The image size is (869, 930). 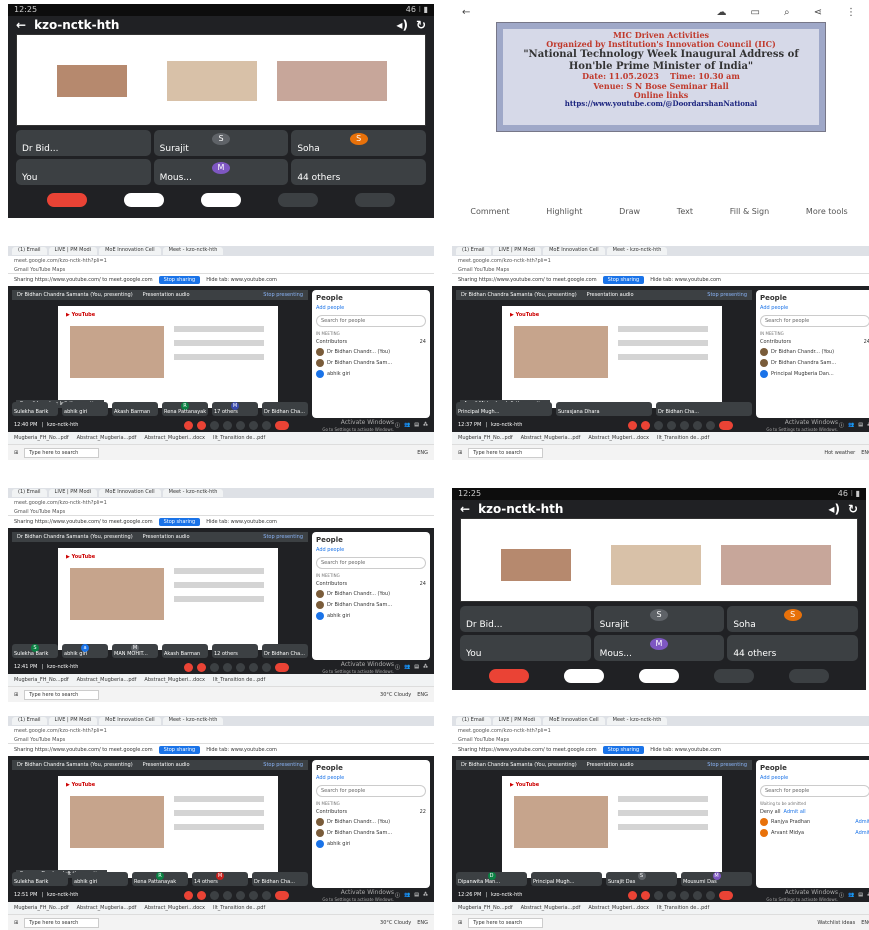 What do you see at coordinates (749, 211) in the screenshot?
I see `fill-sign-tool: Fill & Sign` at bounding box center [749, 211].